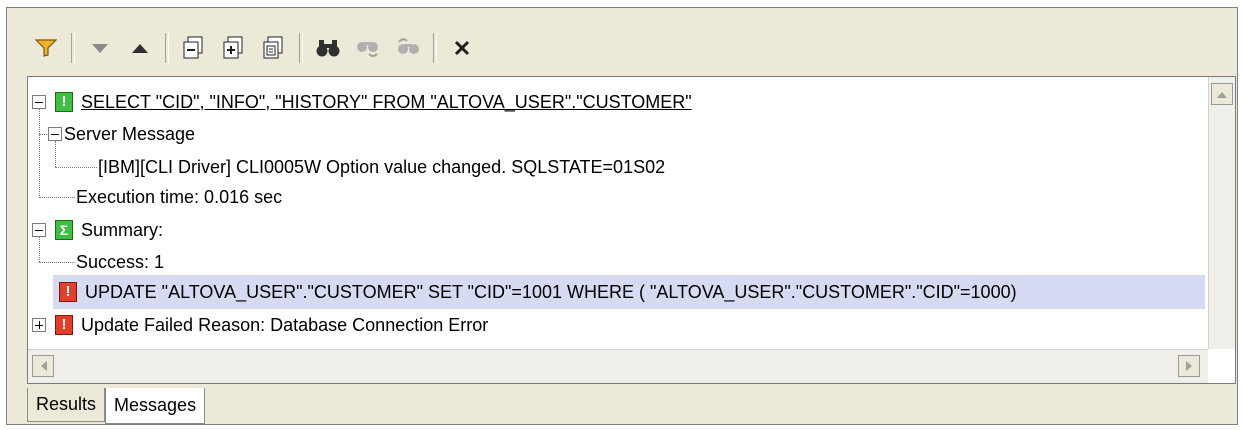  What do you see at coordinates (155, 406) in the screenshot?
I see `tab-messages: Messages` at bounding box center [155, 406].